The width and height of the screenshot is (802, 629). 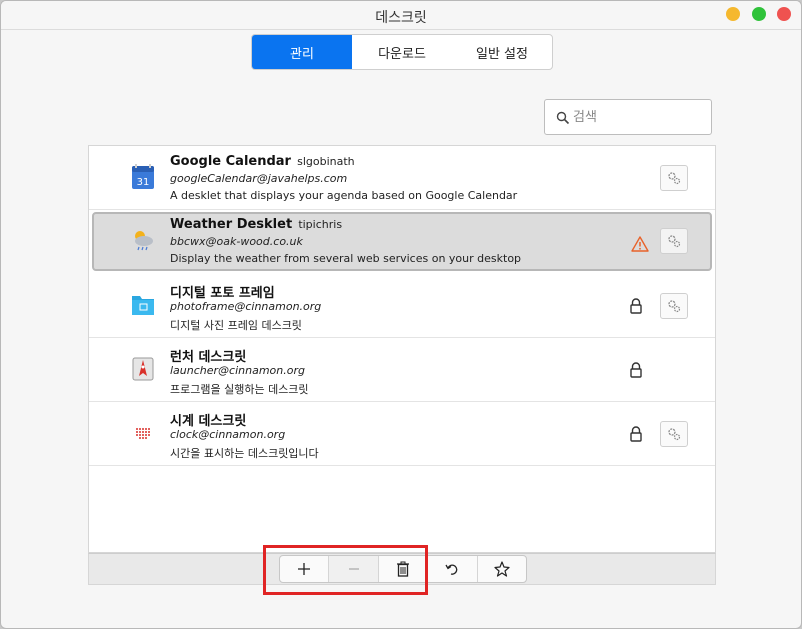 What do you see at coordinates (784, 14) in the screenshot?
I see `close-button` at bounding box center [784, 14].